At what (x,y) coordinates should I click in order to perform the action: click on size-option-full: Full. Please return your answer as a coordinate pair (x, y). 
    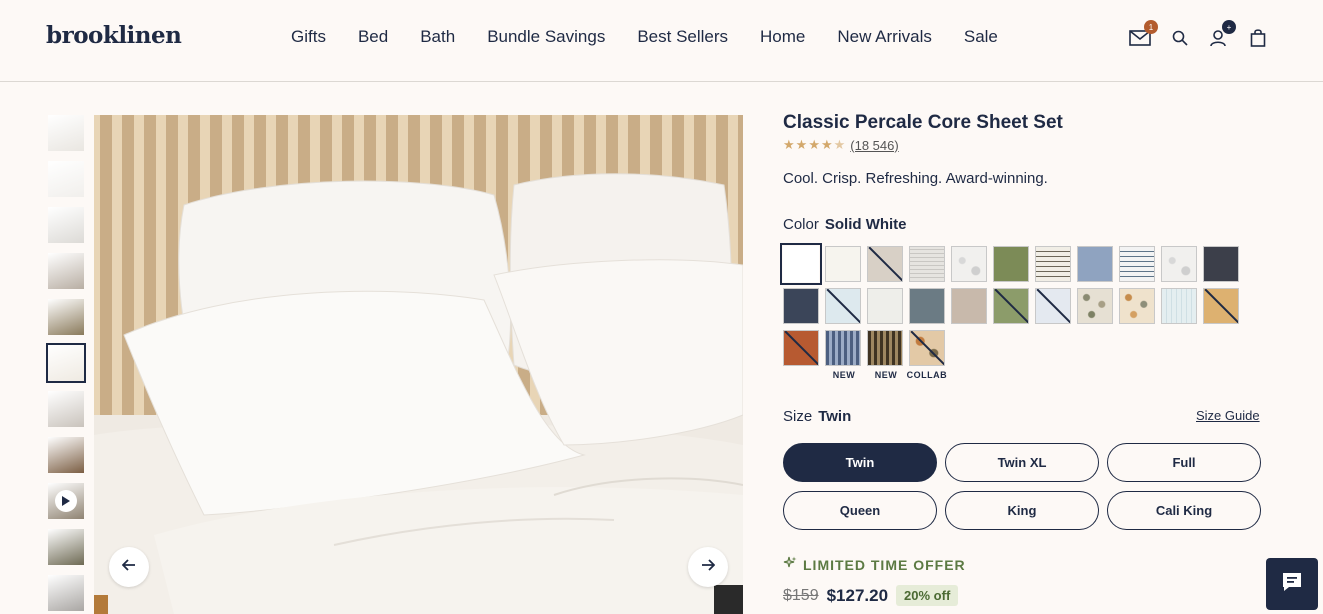
    Looking at the image, I should click on (1184, 462).